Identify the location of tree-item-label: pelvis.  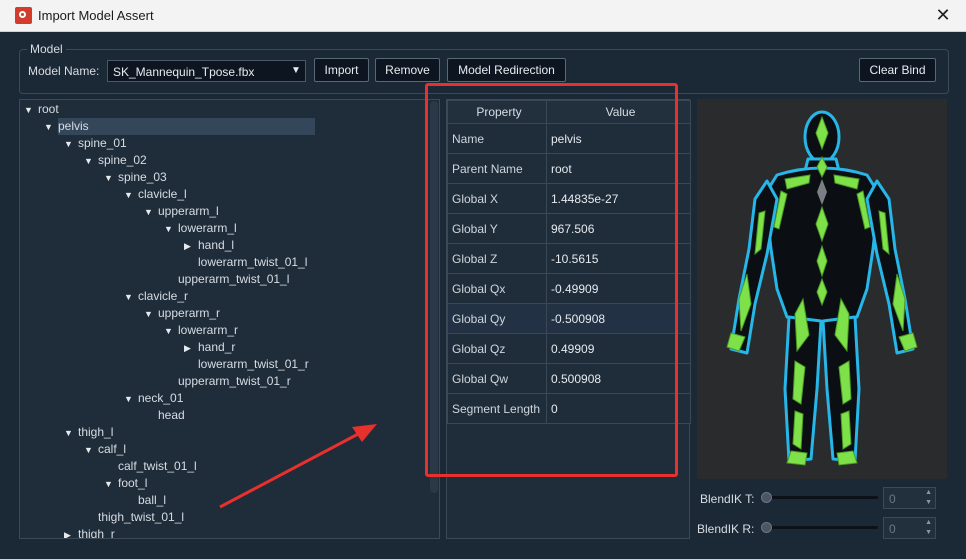
(186, 126).